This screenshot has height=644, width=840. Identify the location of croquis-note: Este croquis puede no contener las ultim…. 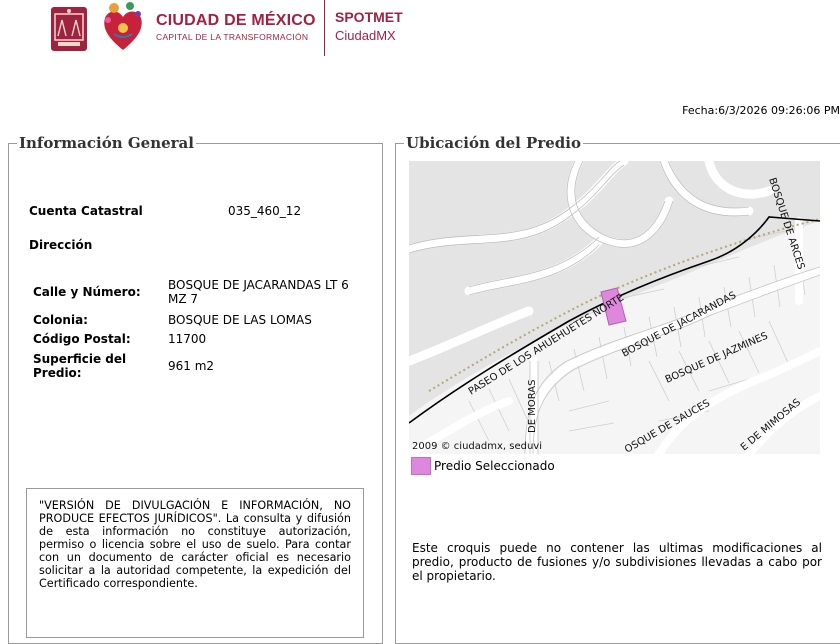
(617, 562).